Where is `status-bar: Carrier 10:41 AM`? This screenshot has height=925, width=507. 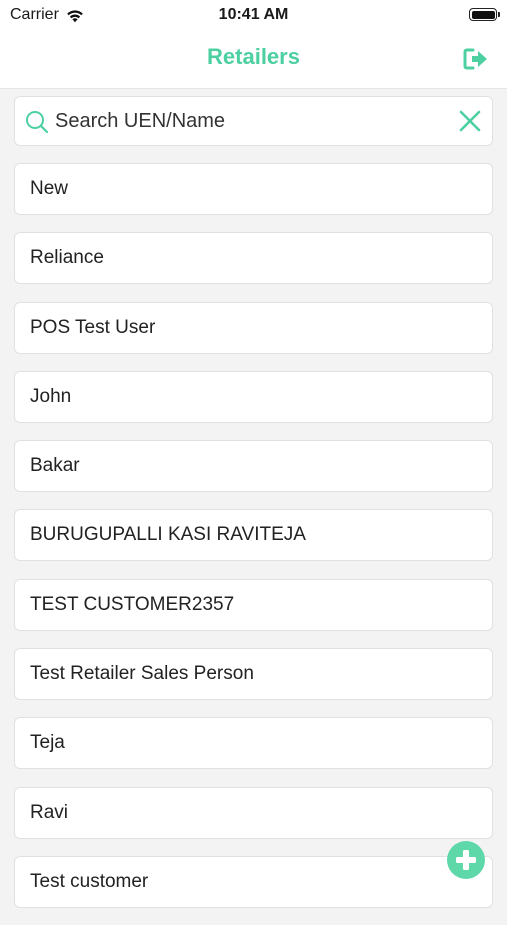
status-bar: Carrier 10:41 AM is located at coordinates (253, 16).